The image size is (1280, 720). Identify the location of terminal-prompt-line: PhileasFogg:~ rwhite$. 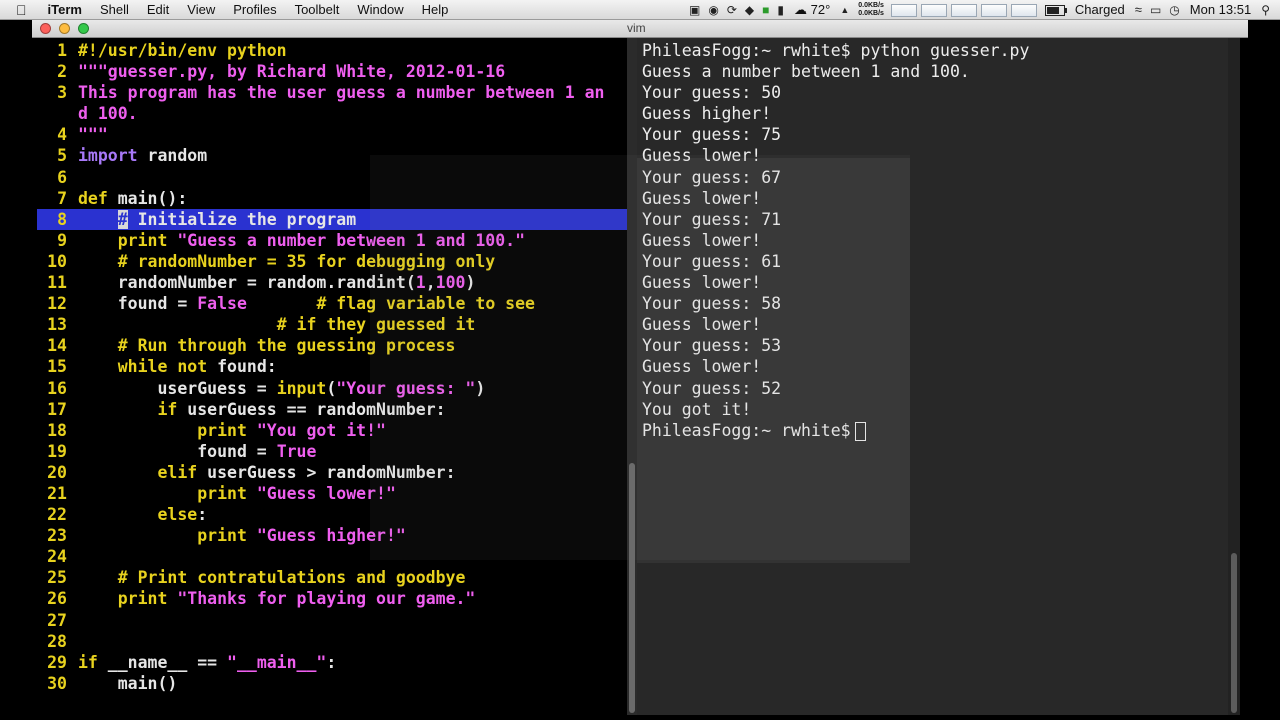
(835, 430).